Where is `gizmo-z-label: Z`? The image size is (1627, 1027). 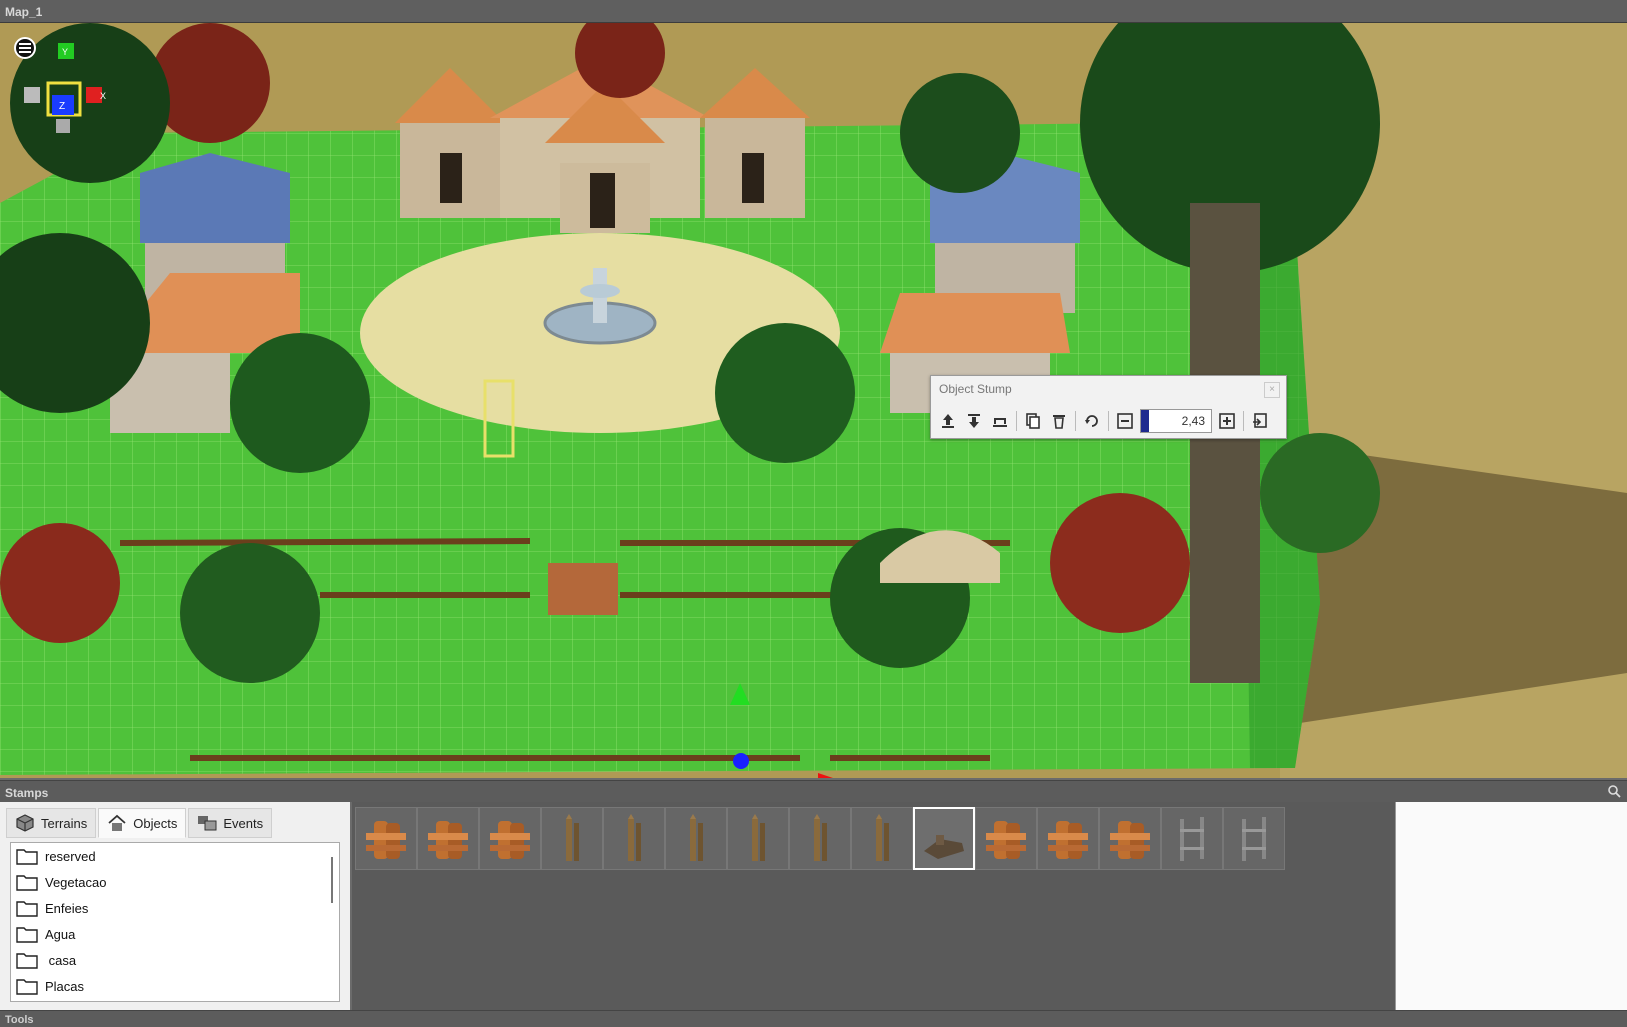
gizmo-z-label: Z is located at coordinates (62, 106).